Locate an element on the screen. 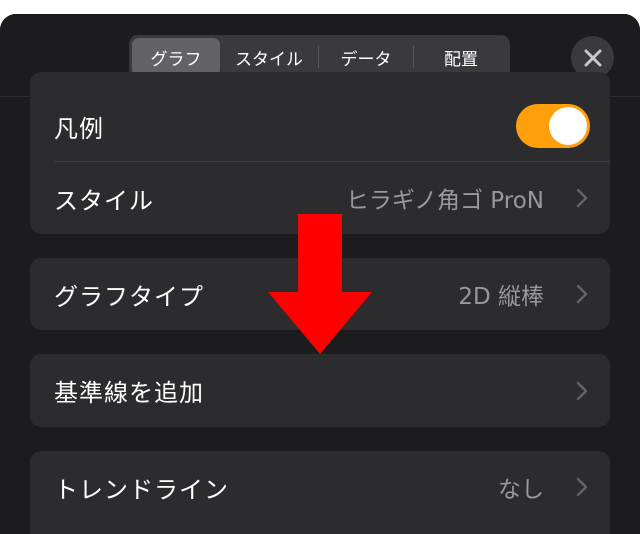 This screenshot has width=640, height=534. trendline-row: トレンドライン なし is located at coordinates (320, 487).